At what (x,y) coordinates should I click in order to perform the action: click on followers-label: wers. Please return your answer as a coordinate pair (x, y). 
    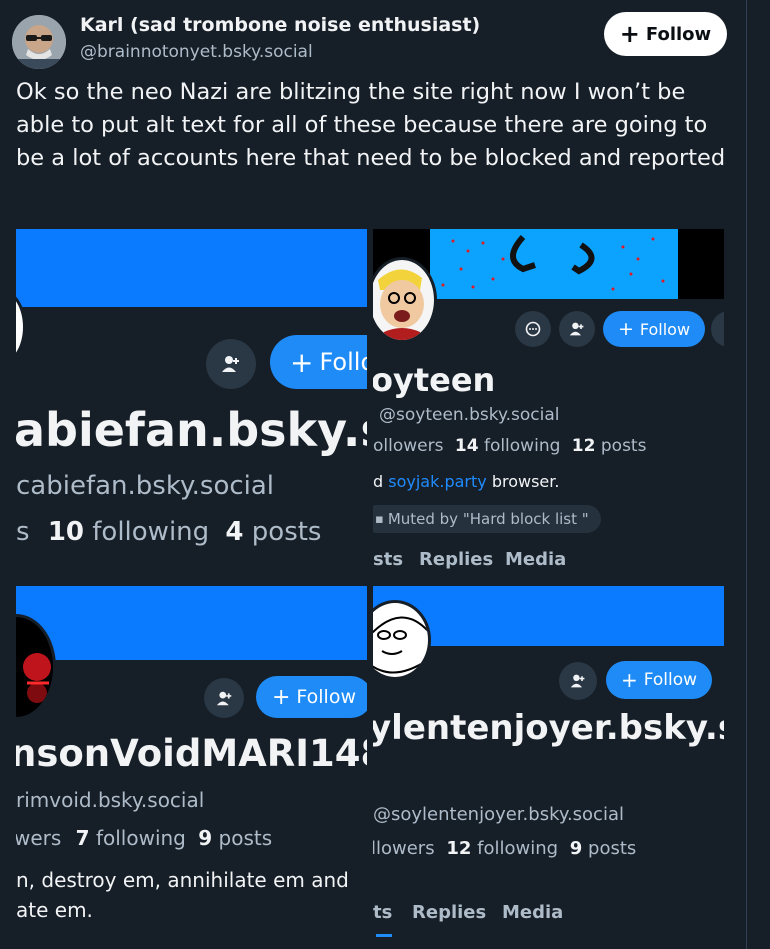
    Looking at the image, I should click on (39, 838).